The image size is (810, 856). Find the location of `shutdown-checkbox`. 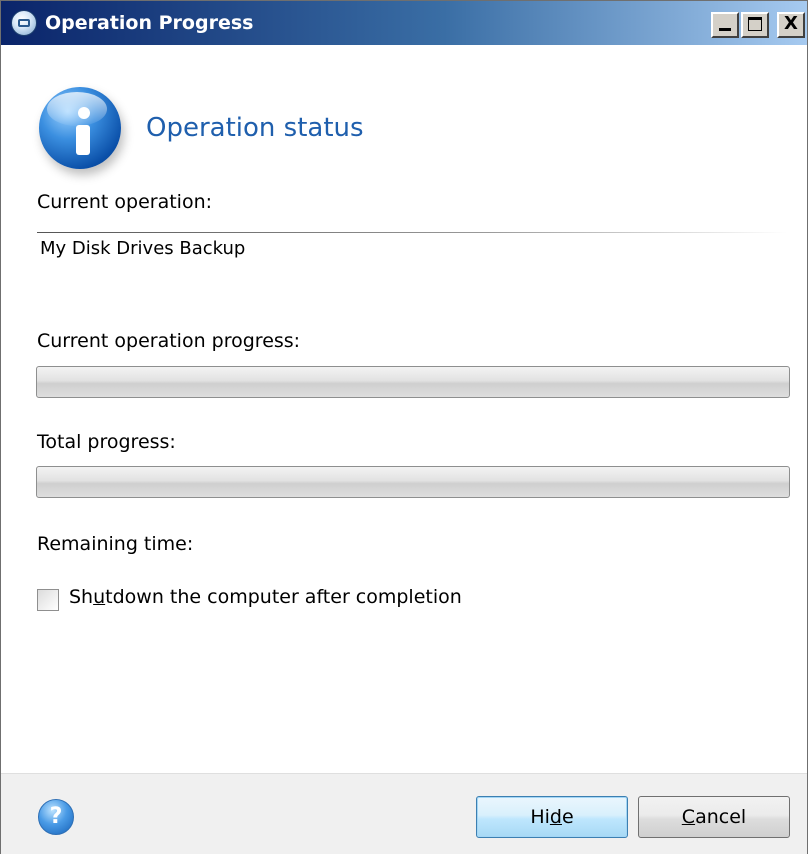

shutdown-checkbox is located at coordinates (48, 600).